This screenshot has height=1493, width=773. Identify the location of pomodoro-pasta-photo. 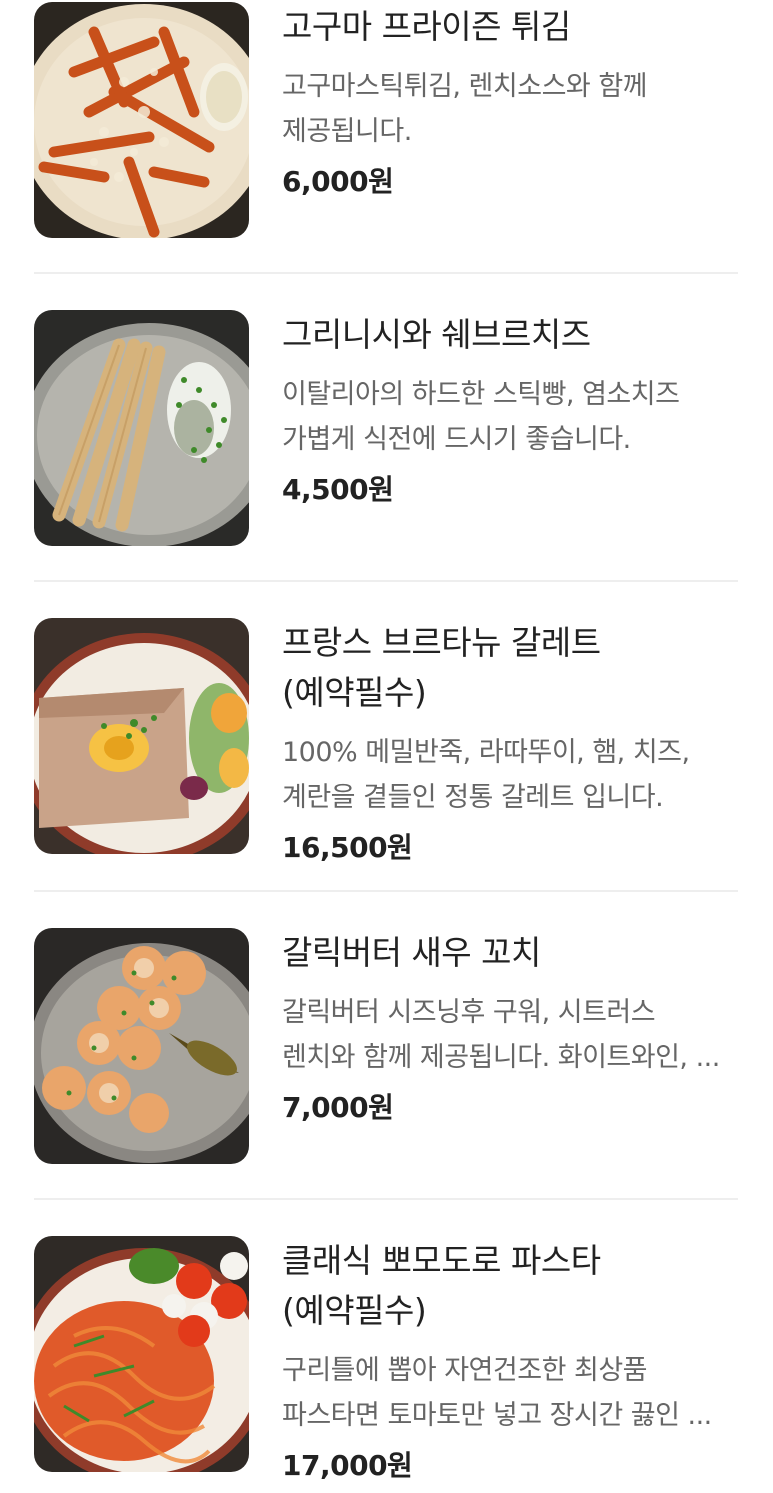
(141, 1354).